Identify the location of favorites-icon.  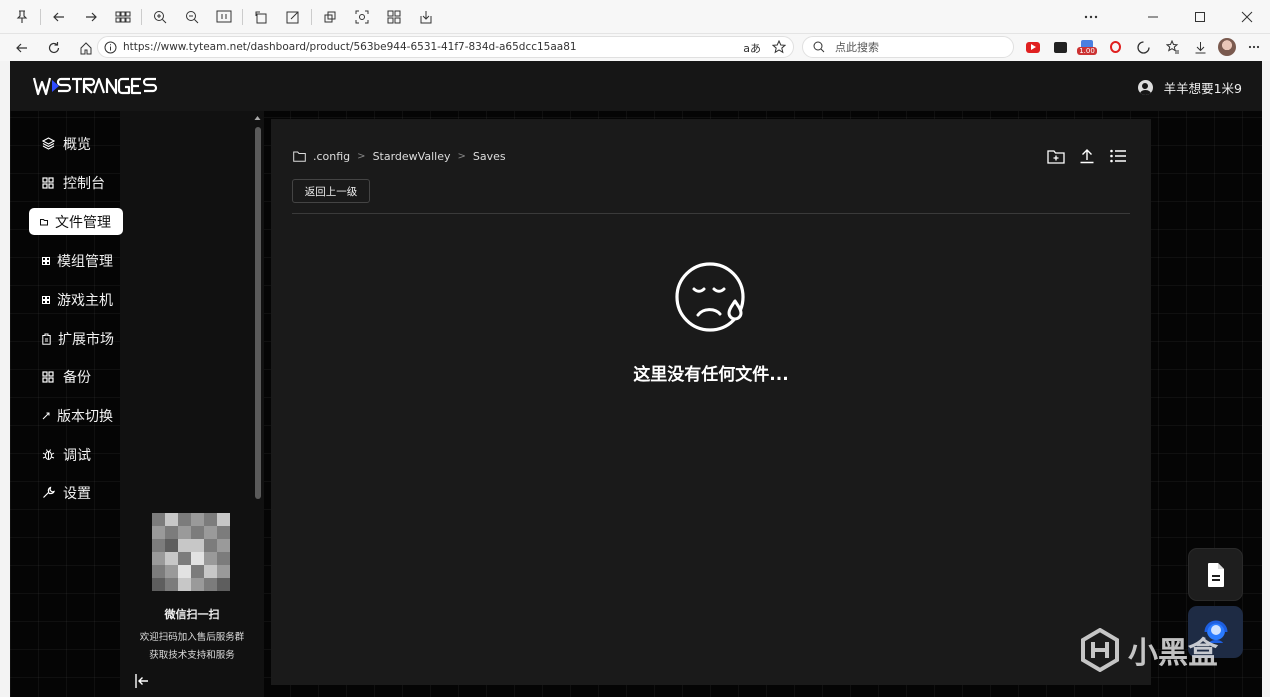
(1173, 47).